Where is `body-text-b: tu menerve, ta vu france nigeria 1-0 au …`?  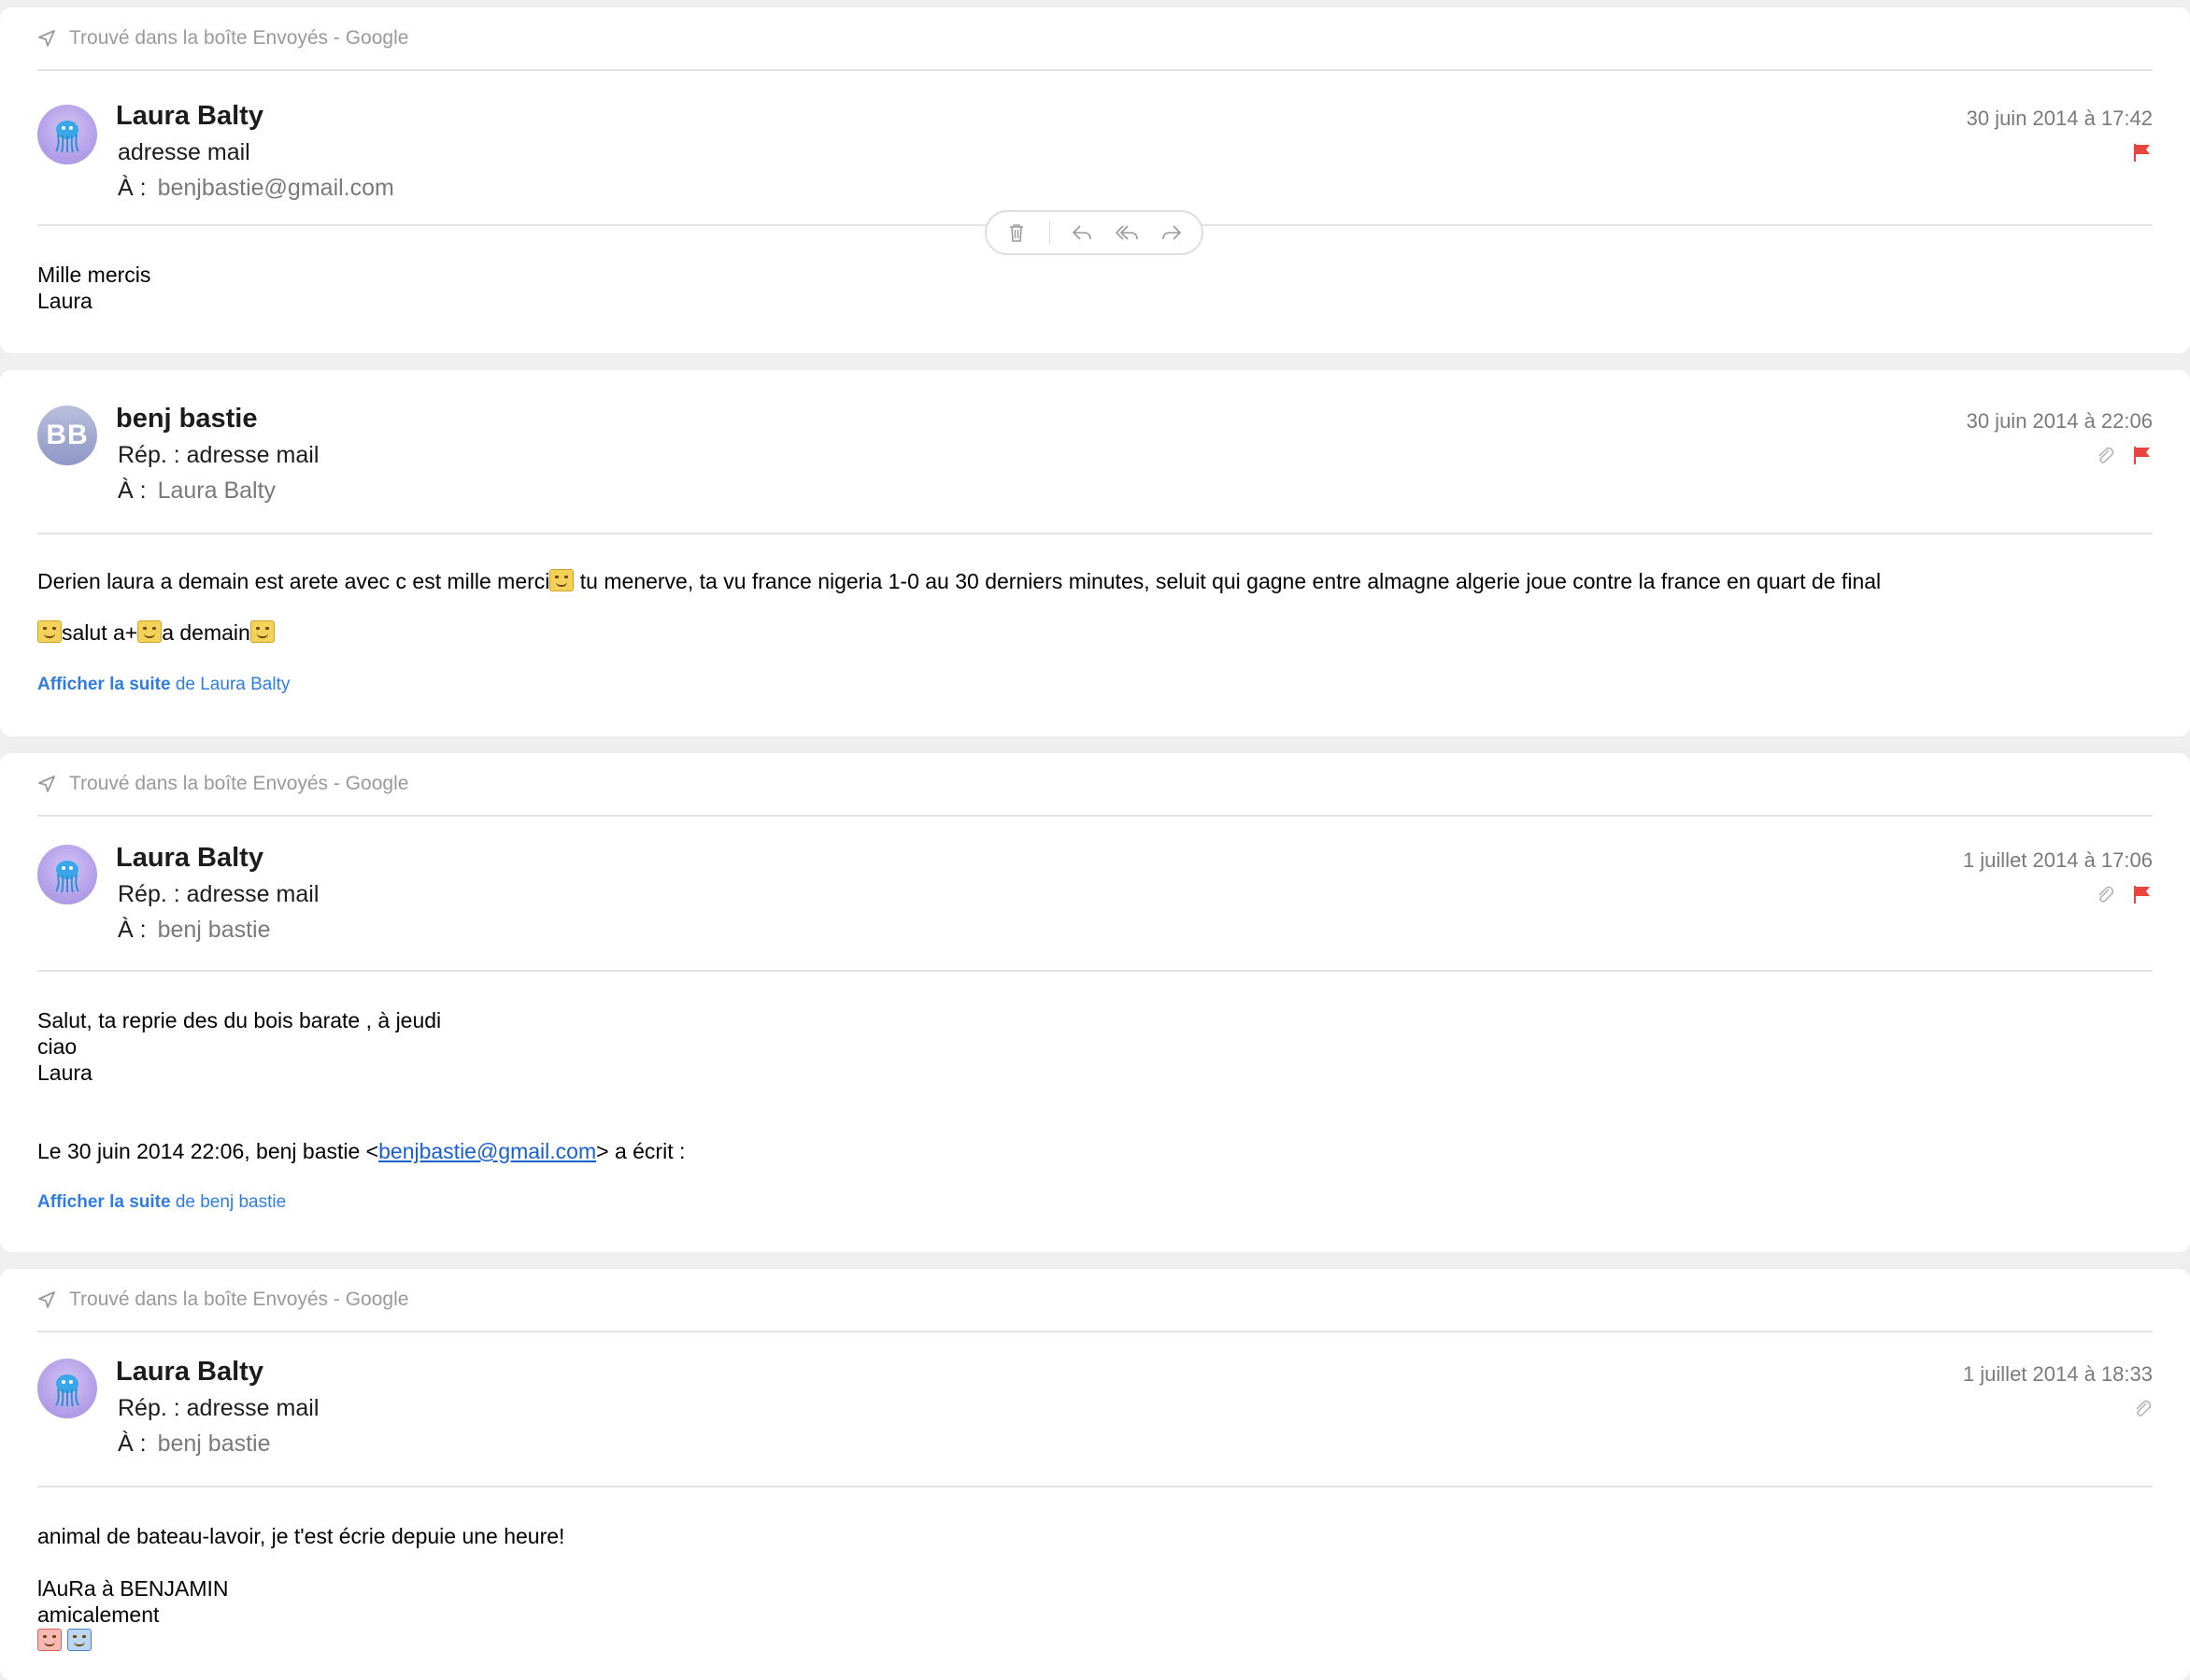 body-text-b: tu menerve, ta vu france nigeria 1-0 au … is located at coordinates (1228, 581).